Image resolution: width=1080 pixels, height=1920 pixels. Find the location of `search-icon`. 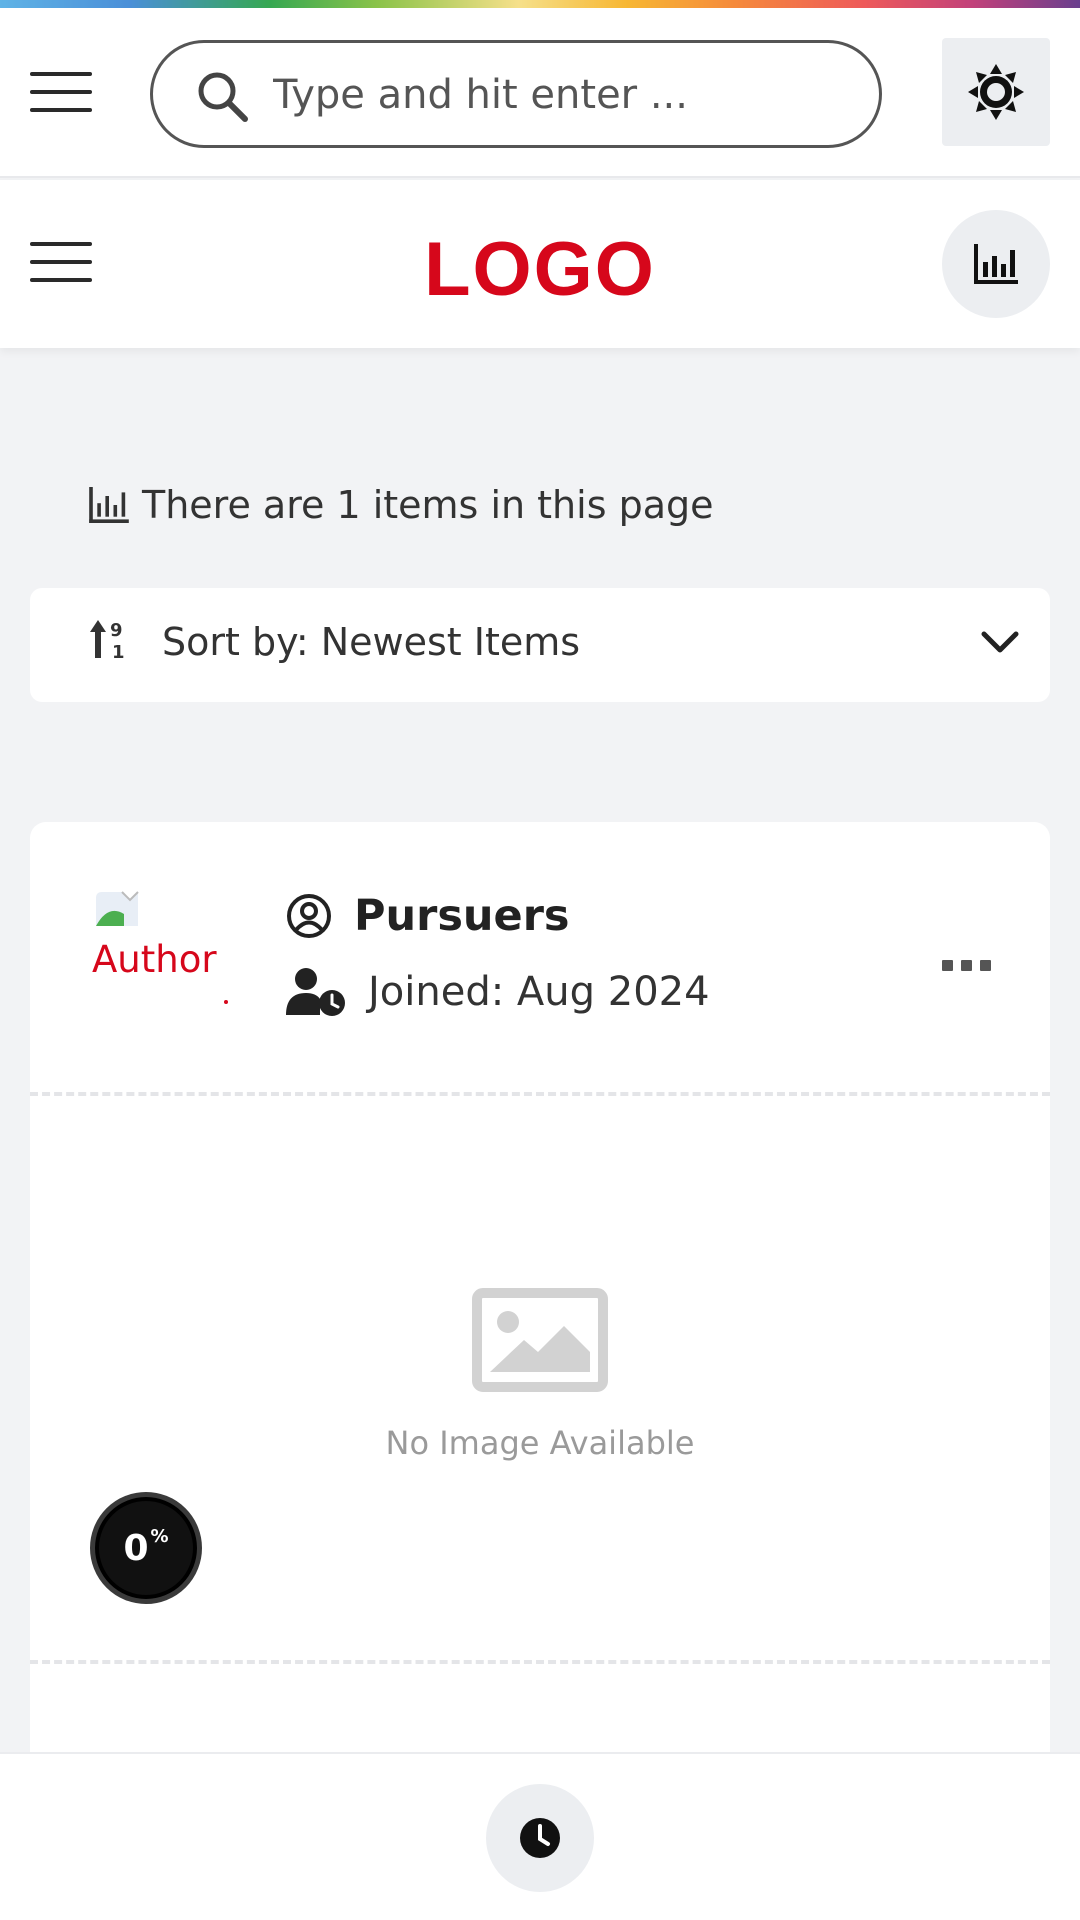

search-icon is located at coordinates (223, 97).